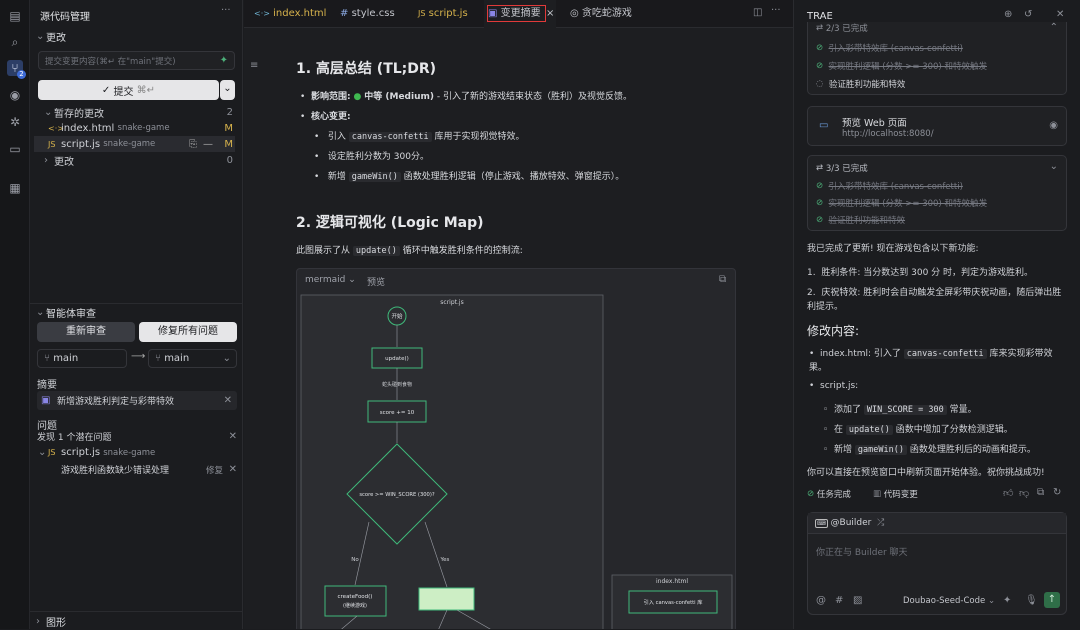 The height and width of the screenshot is (630, 1080). I want to click on core-label: 核心变更:, so click(331, 117).